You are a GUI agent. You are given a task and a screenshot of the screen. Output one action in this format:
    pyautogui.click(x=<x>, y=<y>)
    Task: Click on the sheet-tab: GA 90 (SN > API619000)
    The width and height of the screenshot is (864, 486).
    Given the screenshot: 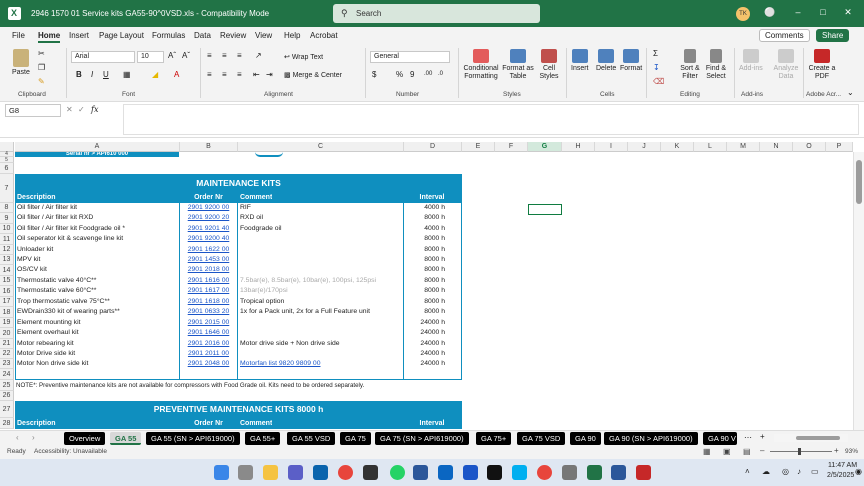 What is the action you would take?
    pyautogui.click(x=651, y=438)
    